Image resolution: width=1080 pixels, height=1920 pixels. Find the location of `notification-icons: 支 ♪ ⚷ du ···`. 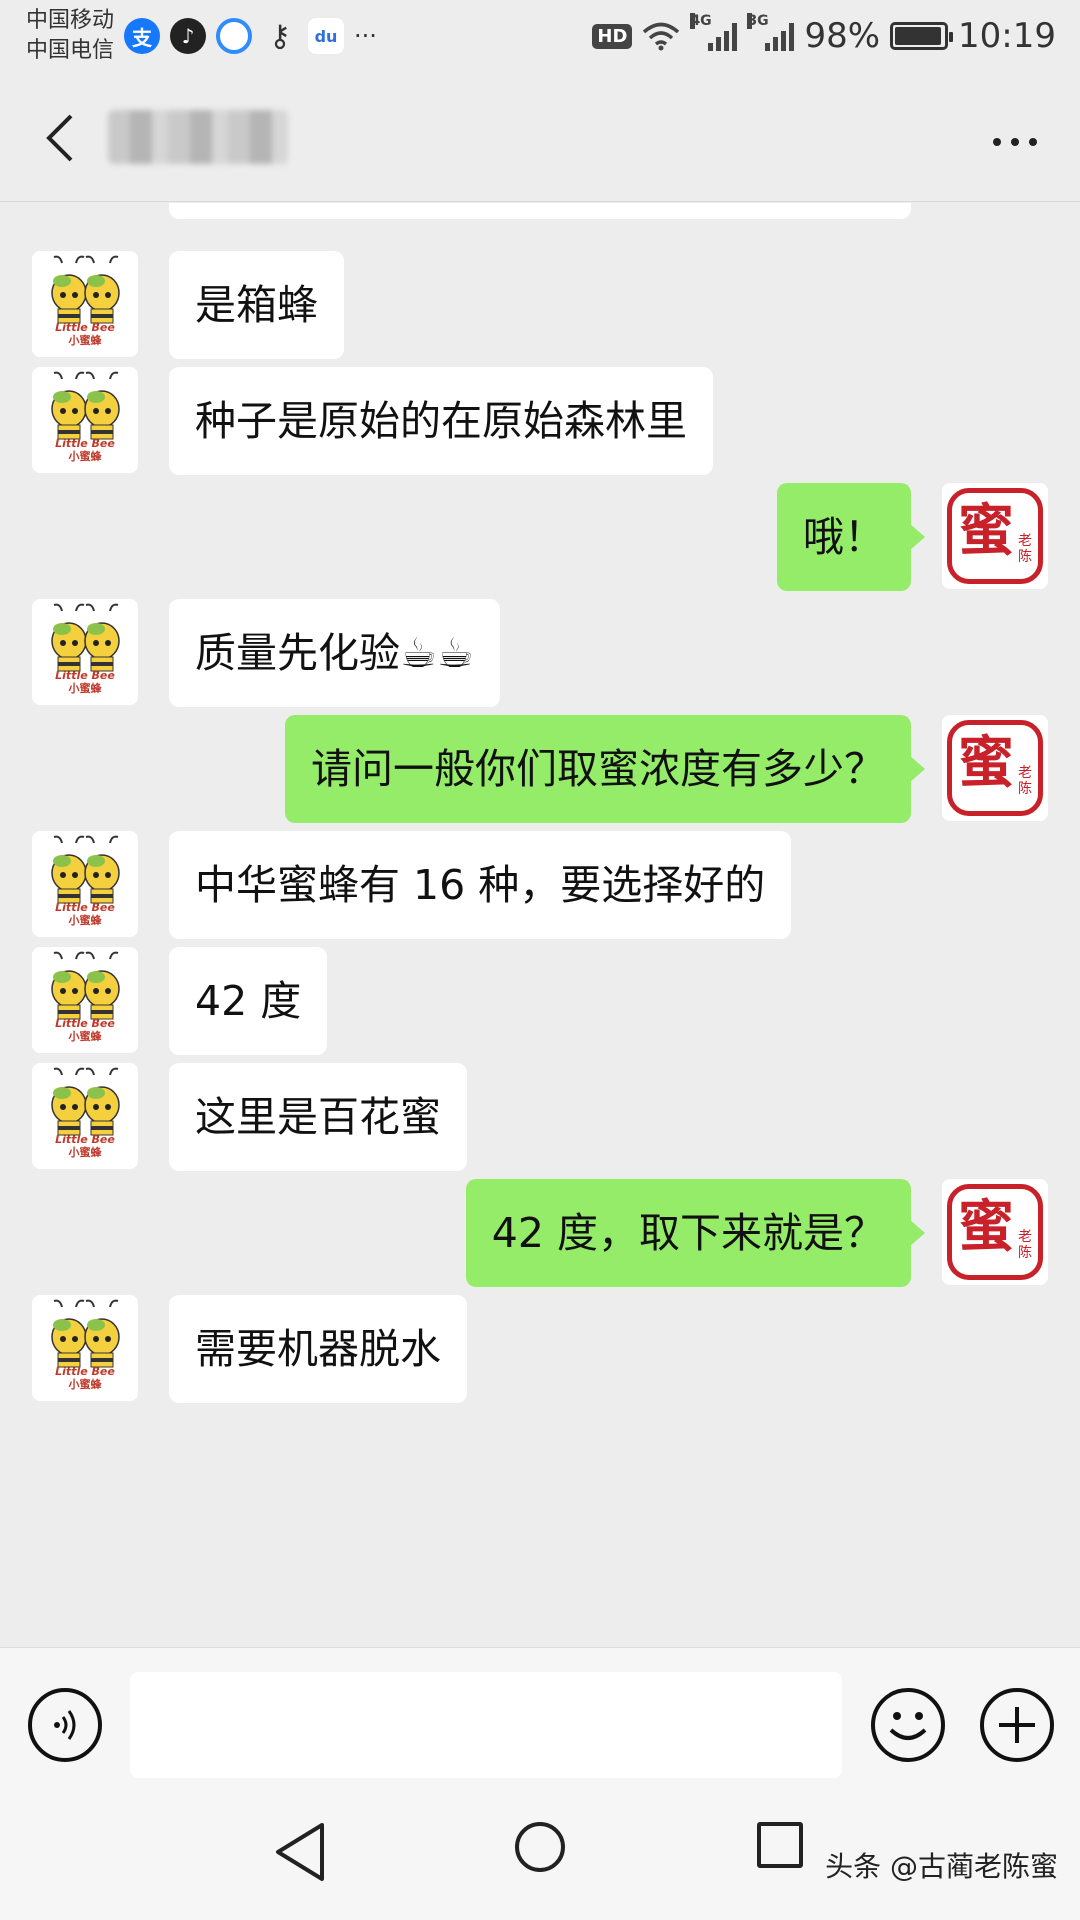

notification-icons: 支 ♪ ⚷ du ··· is located at coordinates (250, 36).